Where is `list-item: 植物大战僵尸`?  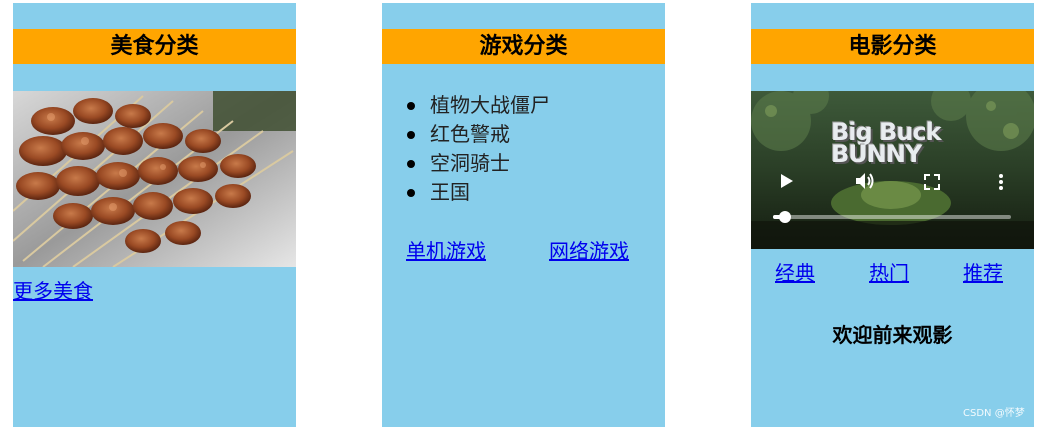 list-item: 植物大战僵尸 is located at coordinates (478, 105).